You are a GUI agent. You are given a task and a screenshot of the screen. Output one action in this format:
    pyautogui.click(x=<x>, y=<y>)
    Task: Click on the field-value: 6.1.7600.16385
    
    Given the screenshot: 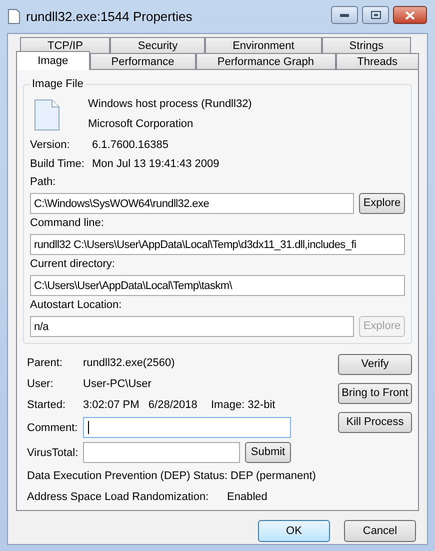 What is the action you would take?
    pyautogui.click(x=130, y=145)
    